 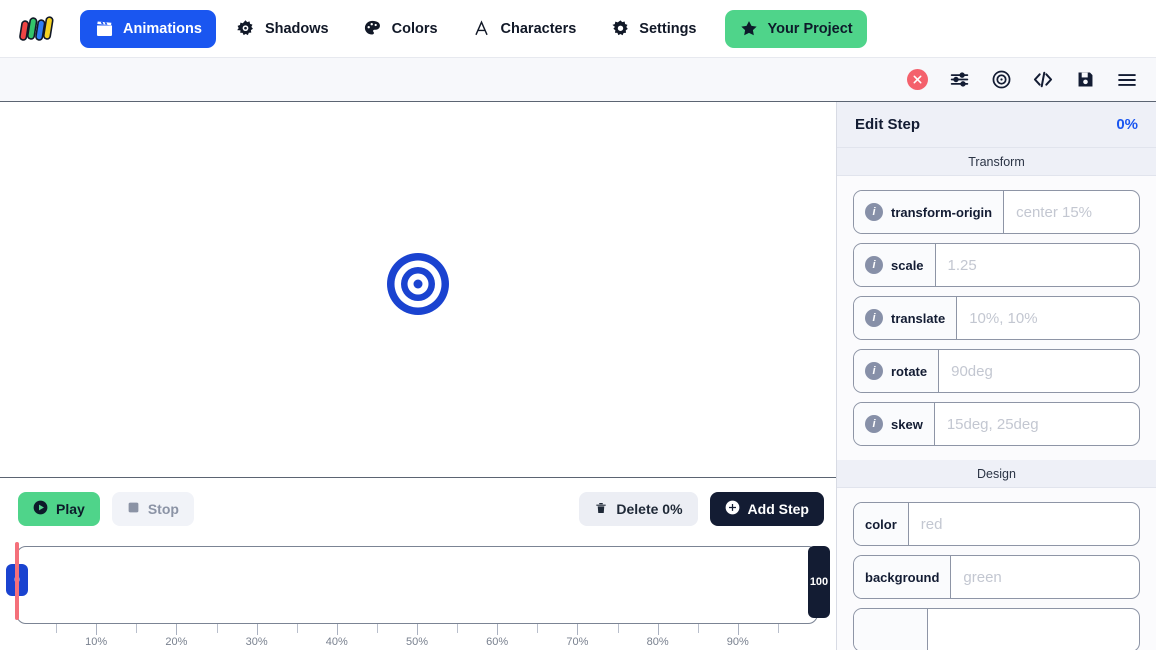 What do you see at coordinates (996, 162) in the screenshot?
I see `section-heading: Transform` at bounding box center [996, 162].